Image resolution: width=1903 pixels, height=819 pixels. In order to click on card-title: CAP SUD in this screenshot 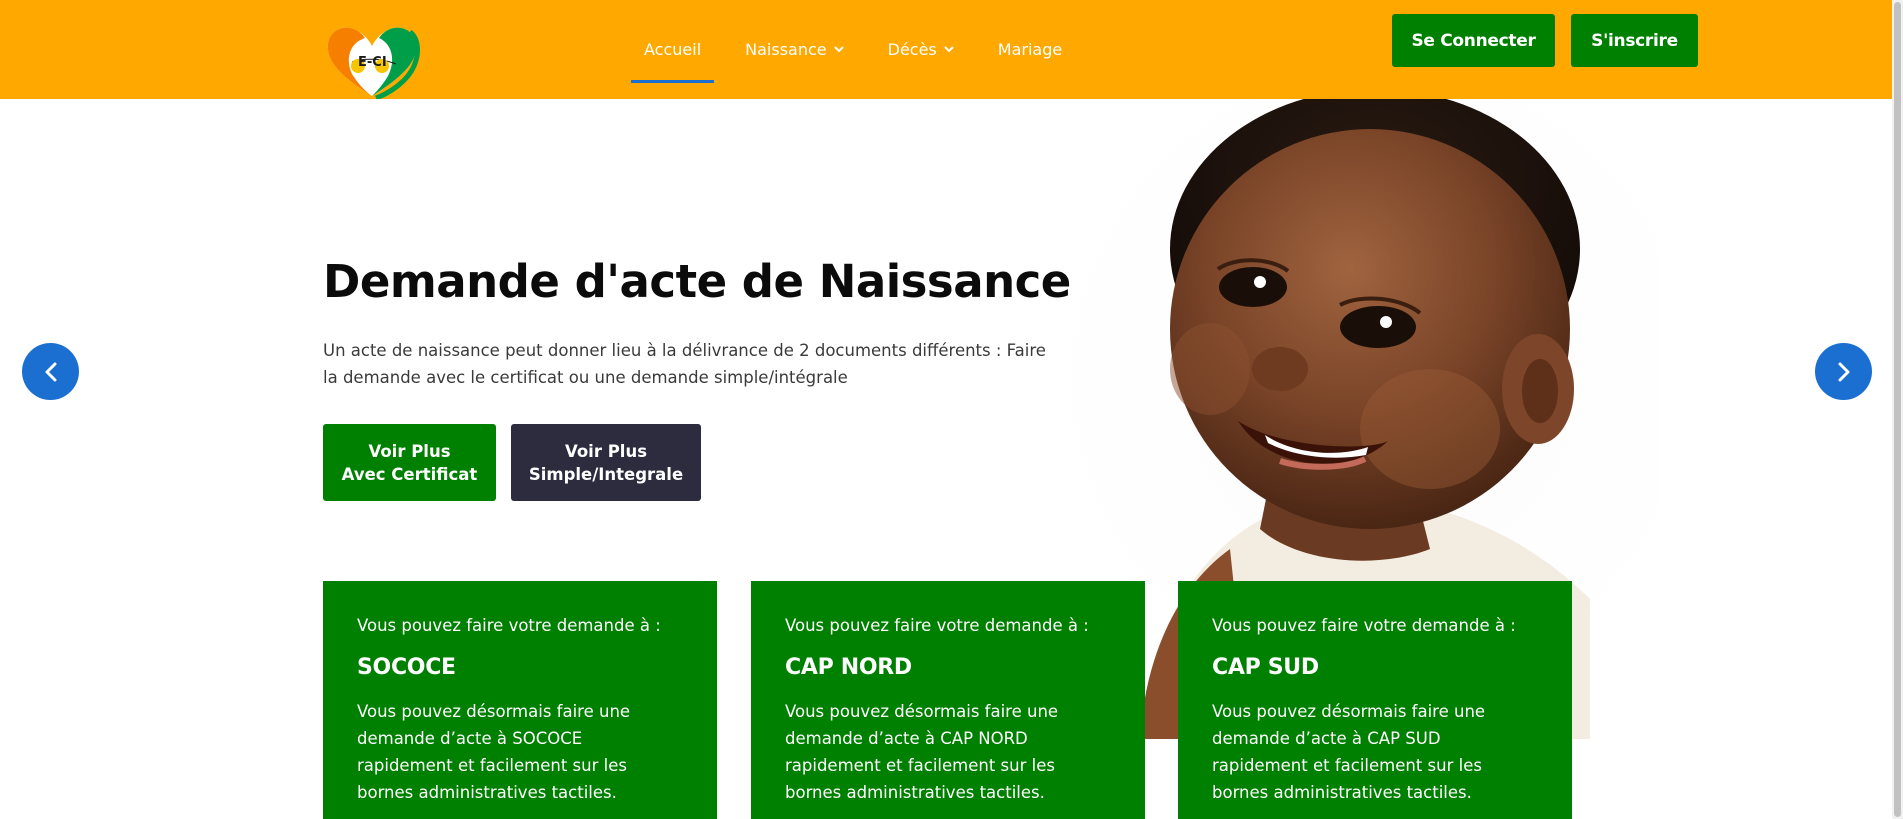, I will do `click(1265, 667)`.